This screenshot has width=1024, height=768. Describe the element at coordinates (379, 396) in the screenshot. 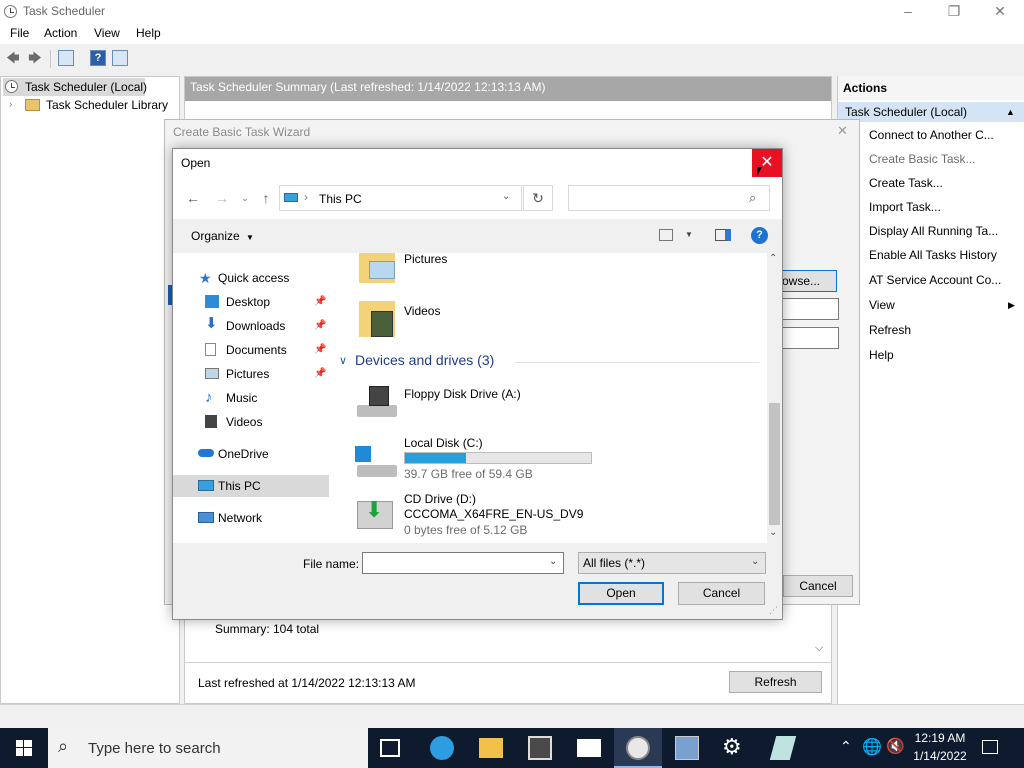

I see `floppy-disk-icon` at that location.